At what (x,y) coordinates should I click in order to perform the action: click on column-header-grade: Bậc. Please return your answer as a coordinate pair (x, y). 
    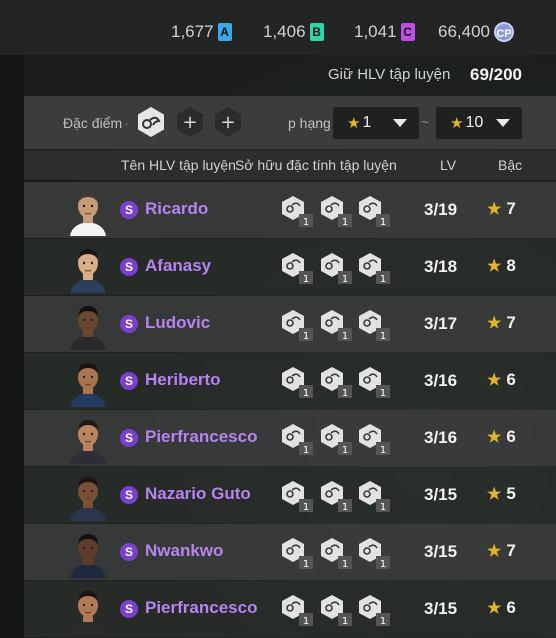
    Looking at the image, I should click on (510, 165).